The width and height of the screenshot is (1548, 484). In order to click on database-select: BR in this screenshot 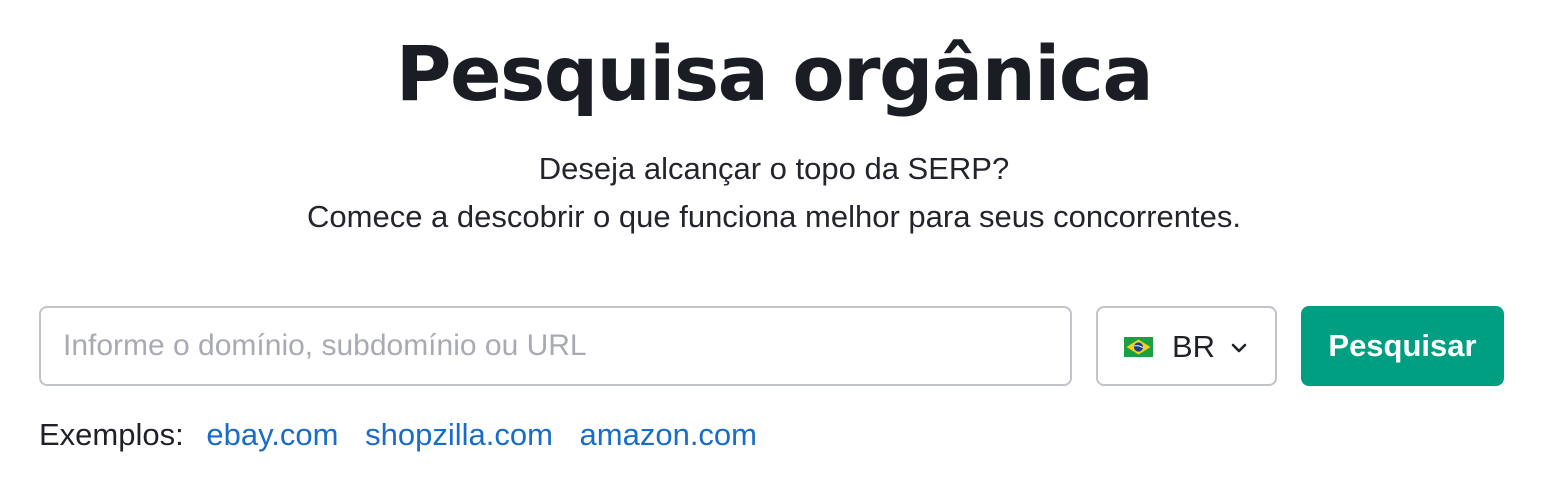, I will do `click(1186, 346)`.